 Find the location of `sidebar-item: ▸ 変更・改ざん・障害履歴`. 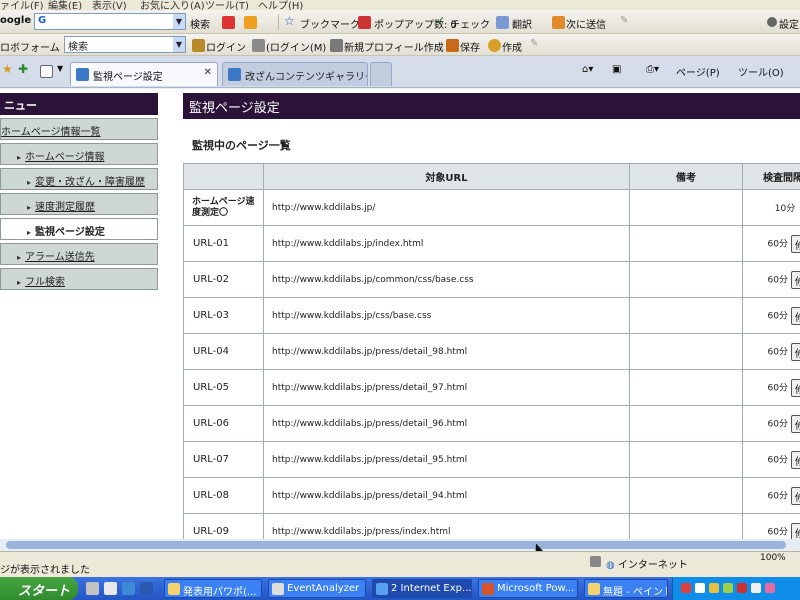

sidebar-item: ▸ 変更・改ざん・障害履歴 is located at coordinates (79, 179).